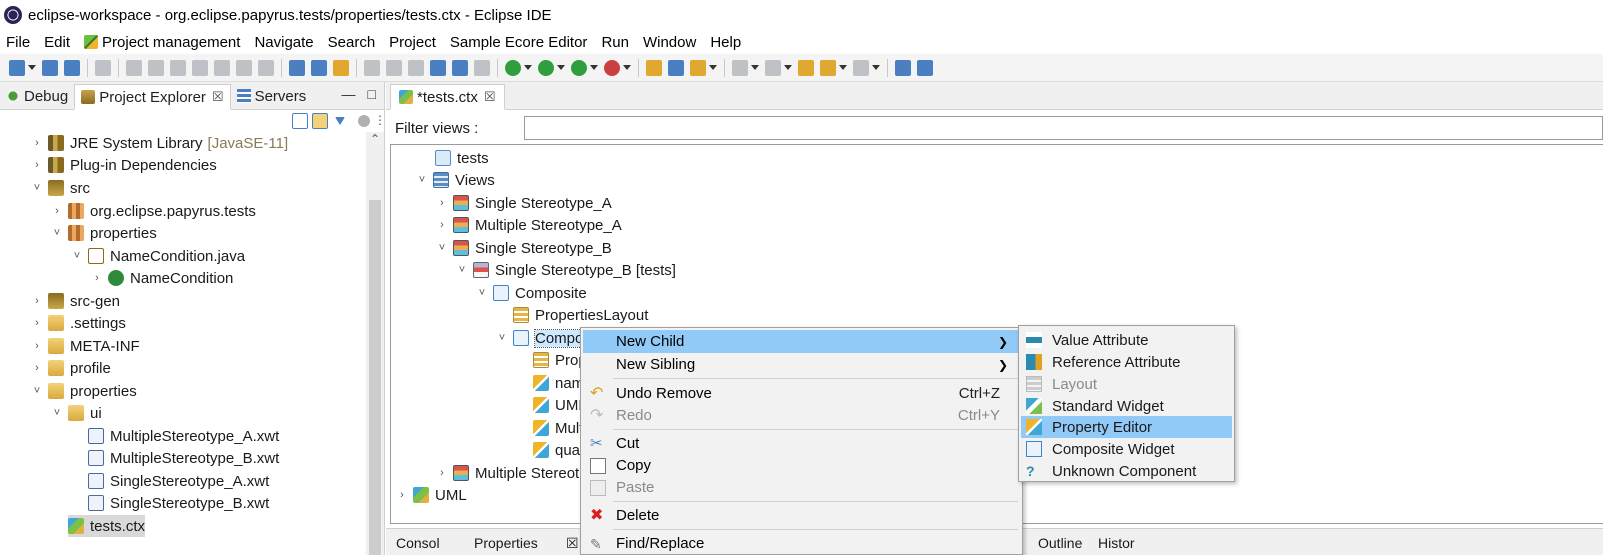  I want to click on tree-item: MultipleStereotype_A.xwt, so click(183, 436).